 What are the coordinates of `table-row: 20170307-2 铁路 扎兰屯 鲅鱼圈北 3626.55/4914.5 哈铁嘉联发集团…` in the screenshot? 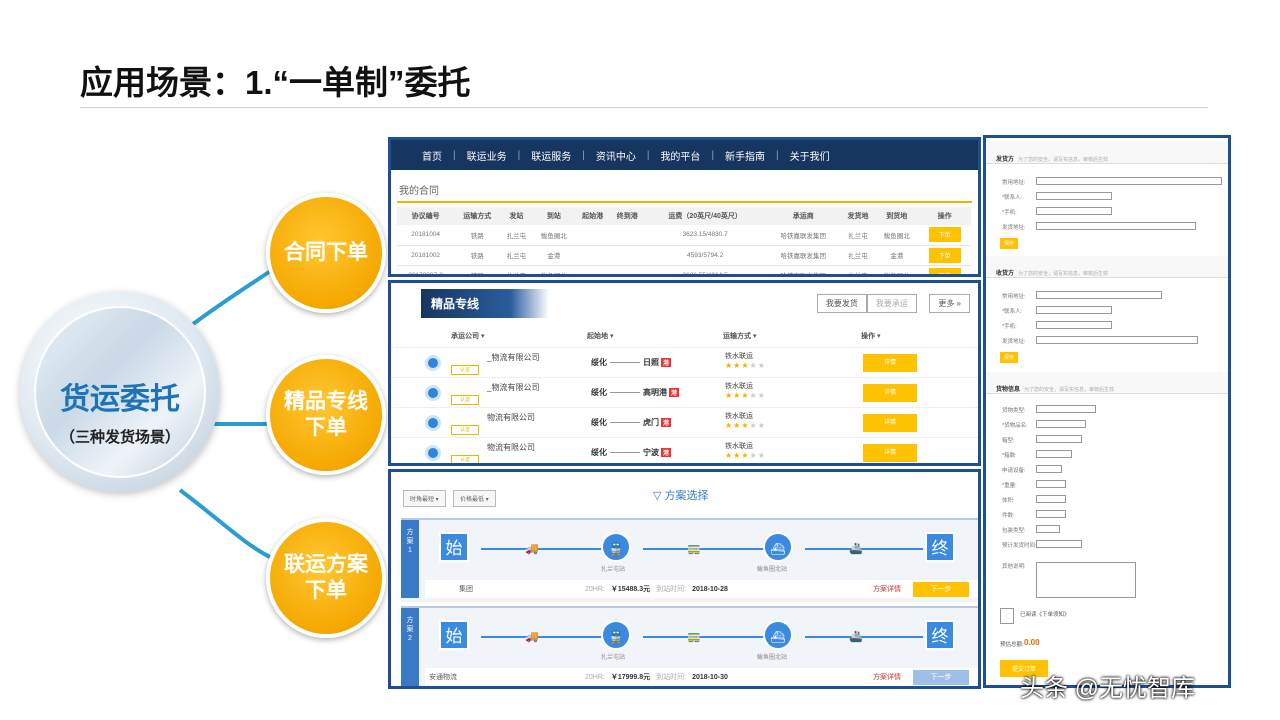 It's located at (684, 269).